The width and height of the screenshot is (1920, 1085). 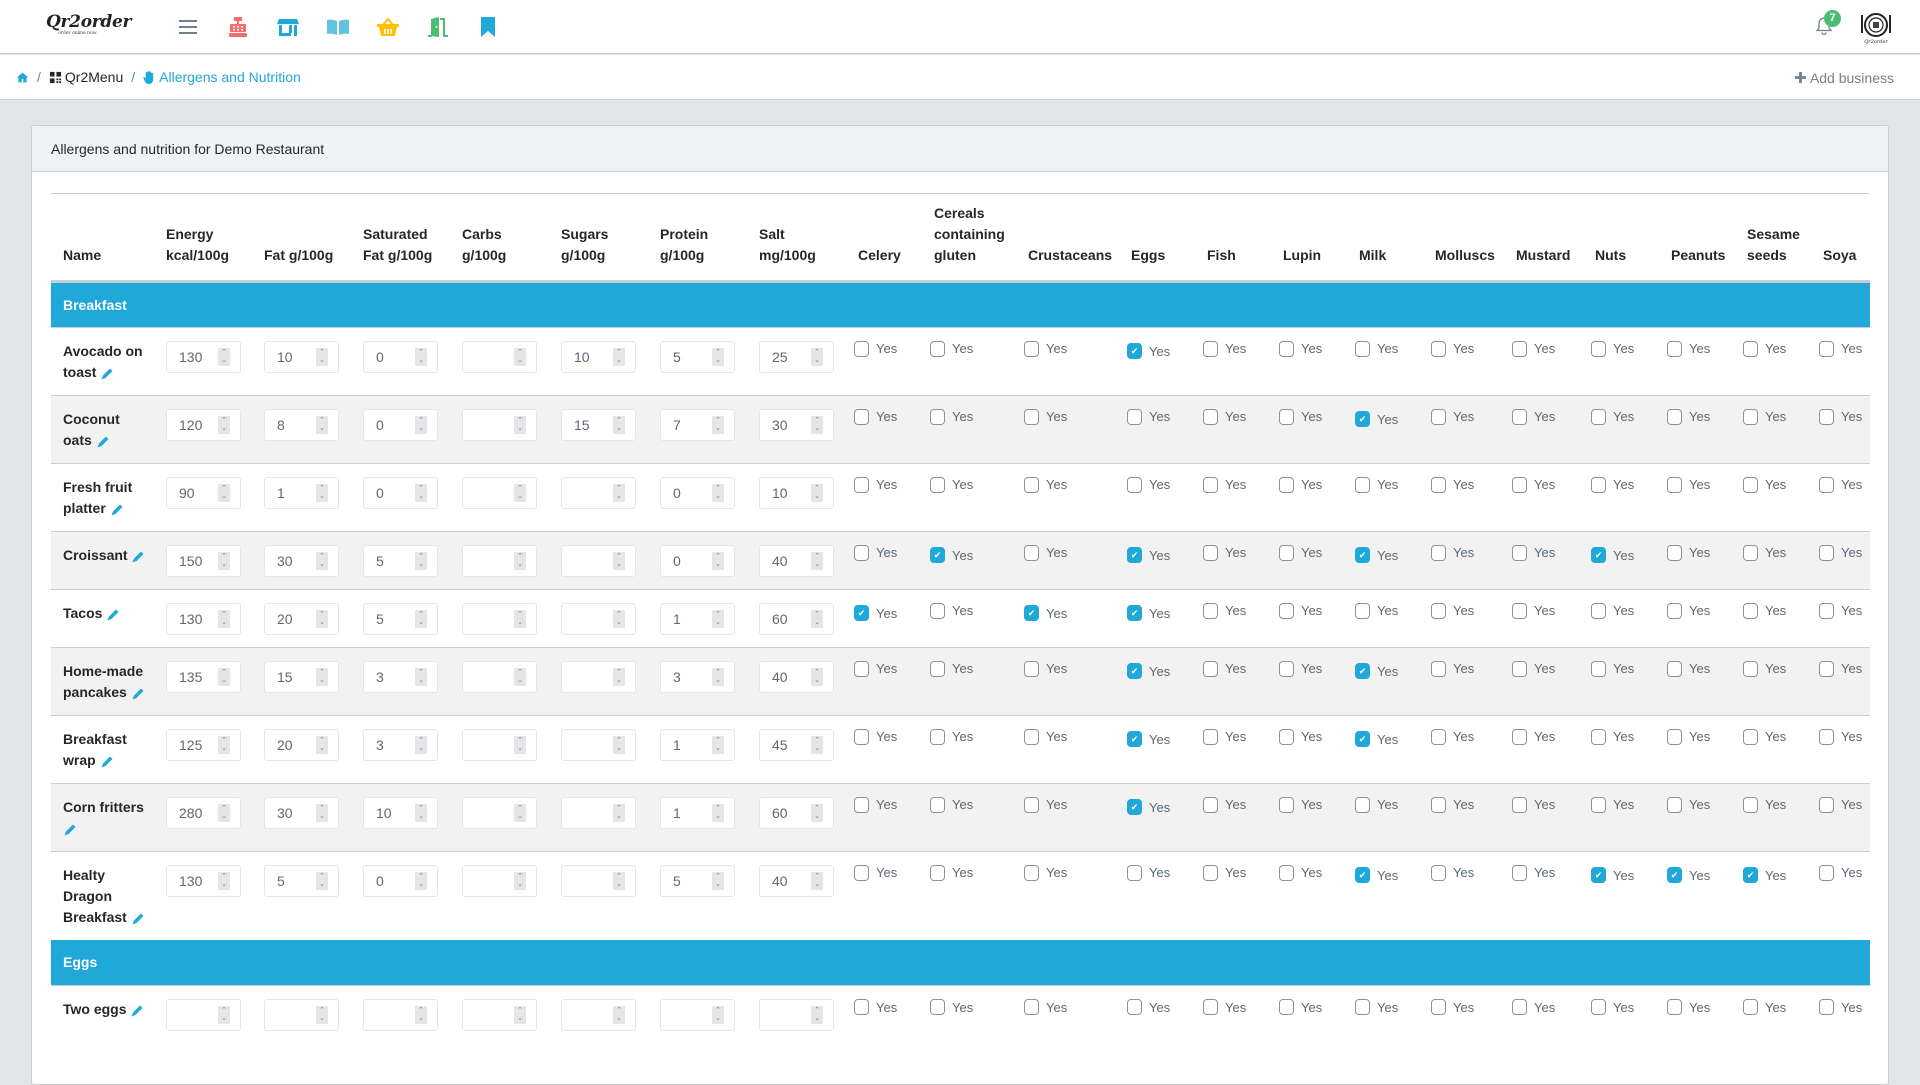 I want to click on nutrition-number-input: 130 ⌃ ⌄, so click(x=203, y=356).